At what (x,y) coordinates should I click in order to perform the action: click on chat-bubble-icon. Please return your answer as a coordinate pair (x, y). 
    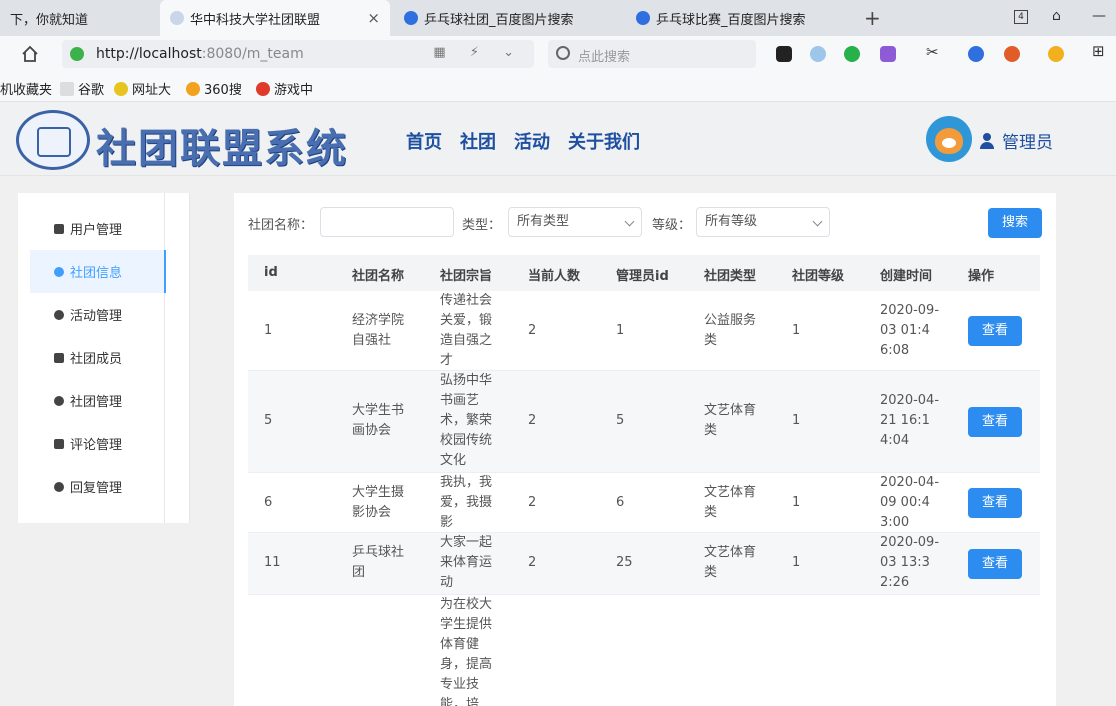
    Looking at the image, I should click on (59, 271).